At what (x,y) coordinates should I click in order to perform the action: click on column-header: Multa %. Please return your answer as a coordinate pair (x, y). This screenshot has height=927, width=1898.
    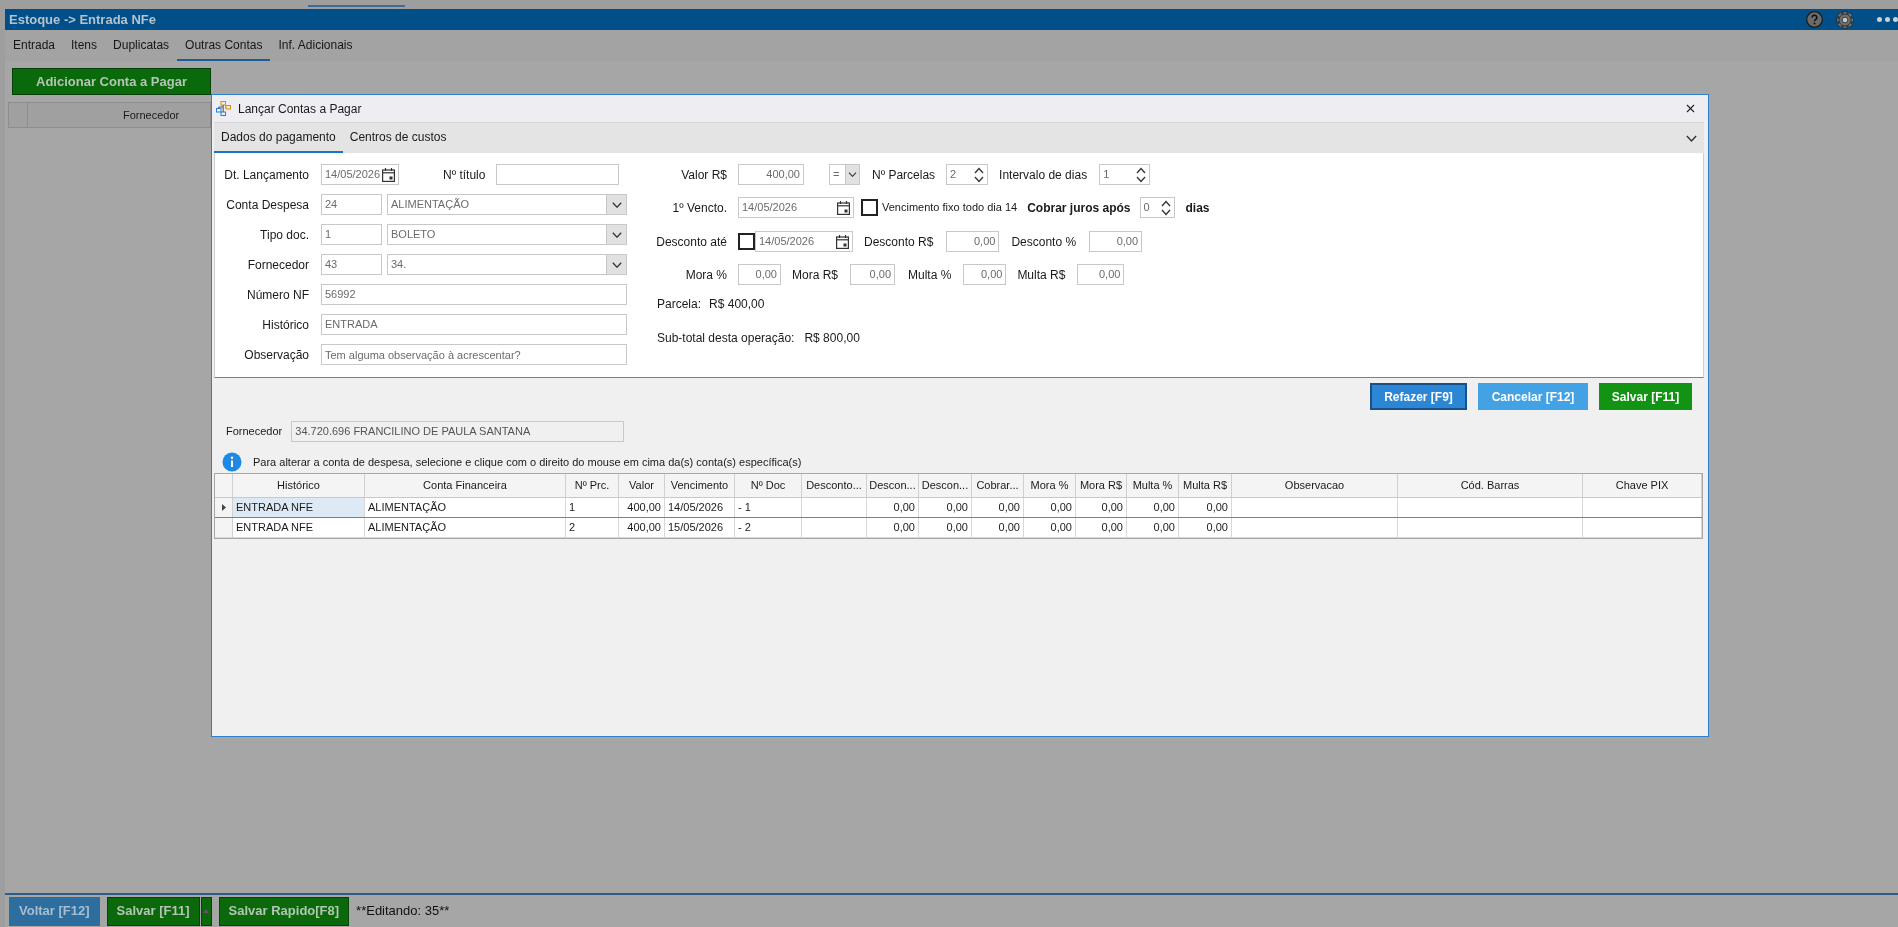
    Looking at the image, I should click on (1153, 485).